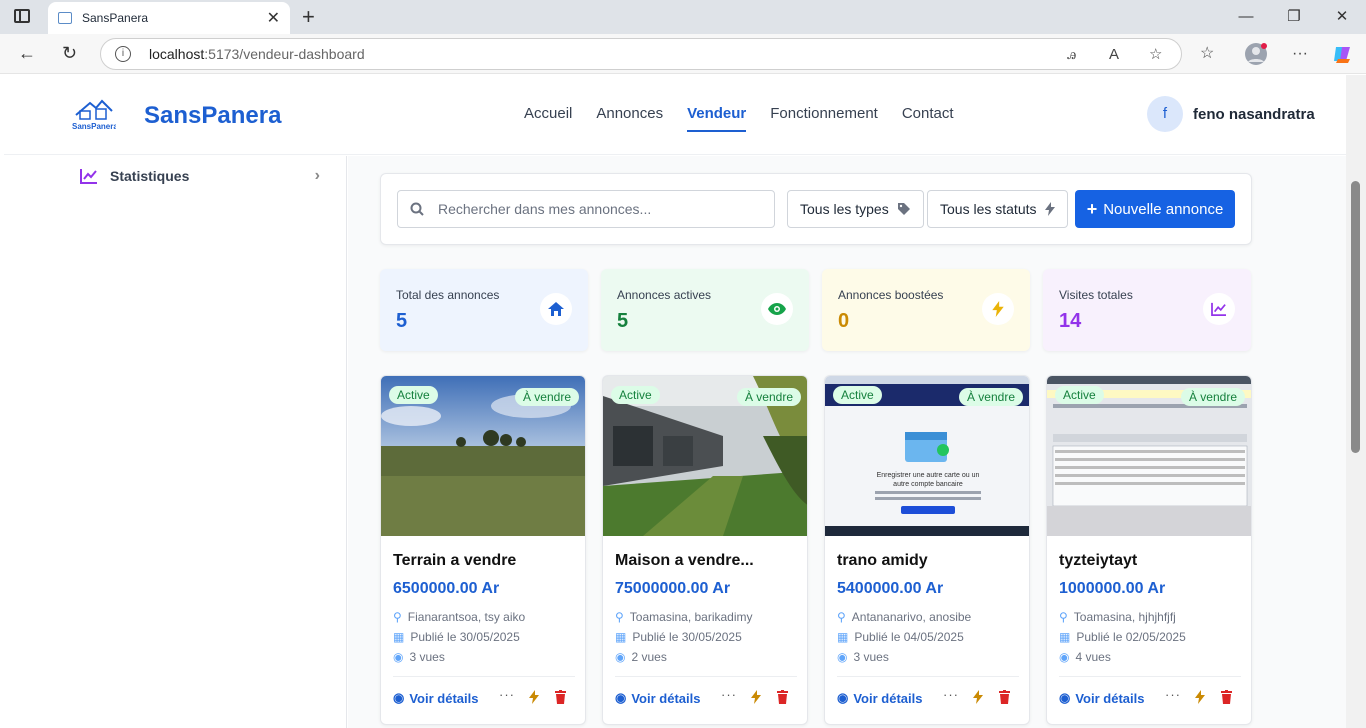 The height and width of the screenshot is (728, 1366). I want to click on sidebar-item-statistiques: Statistiques ›, so click(200, 176).